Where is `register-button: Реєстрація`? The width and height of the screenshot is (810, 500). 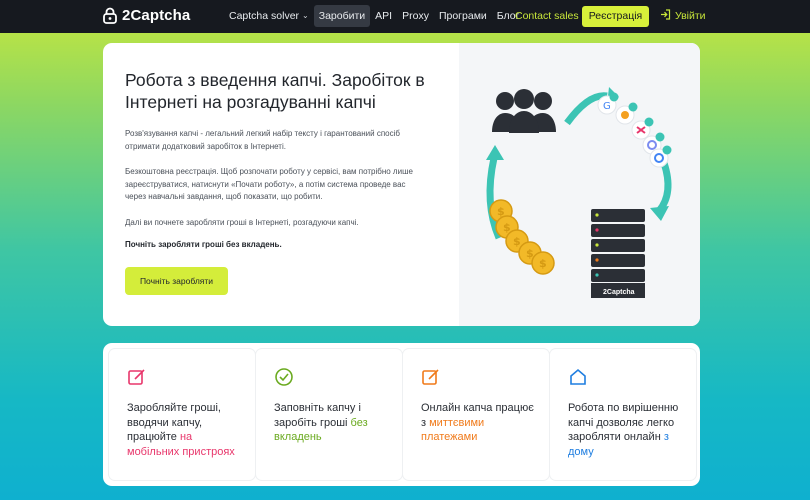 register-button: Реєстрація is located at coordinates (615, 16).